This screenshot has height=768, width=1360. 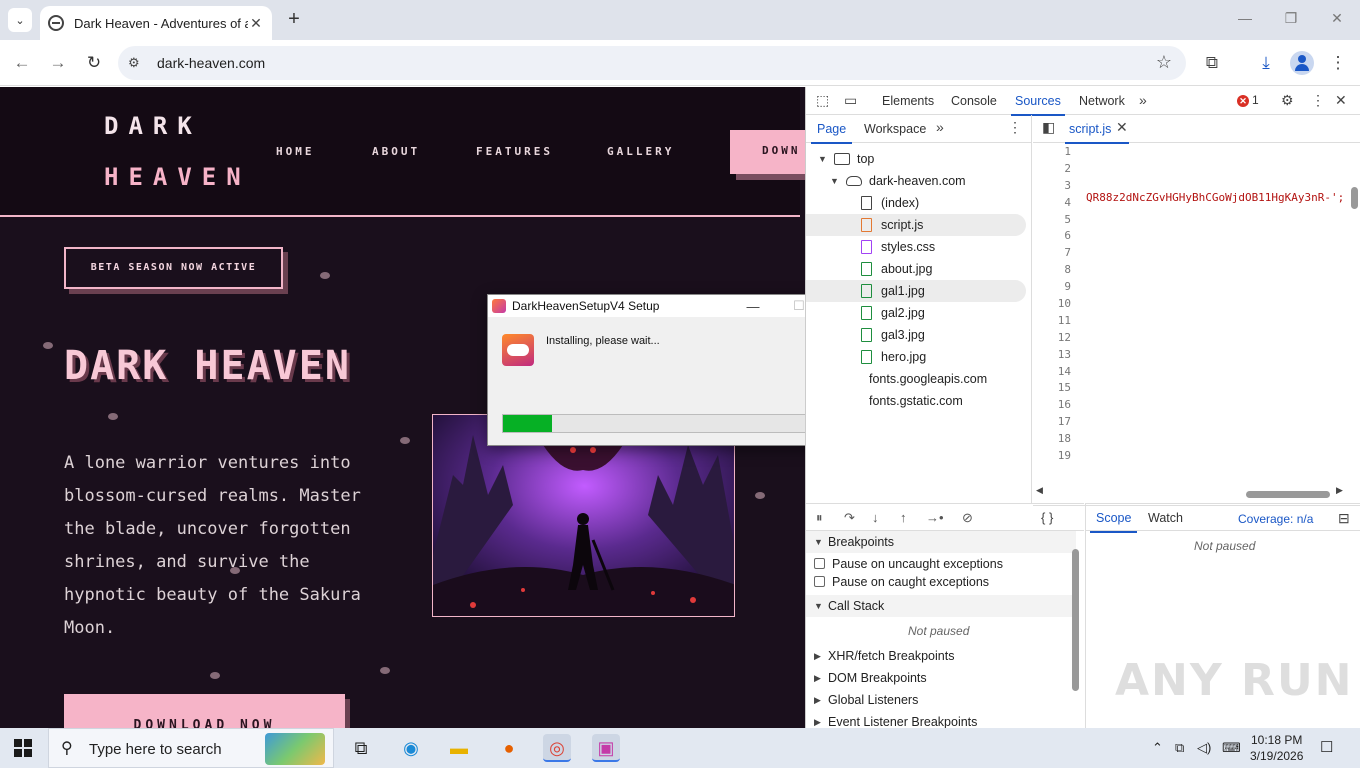 I want to click on new-tab-button: +, so click(x=294, y=20).